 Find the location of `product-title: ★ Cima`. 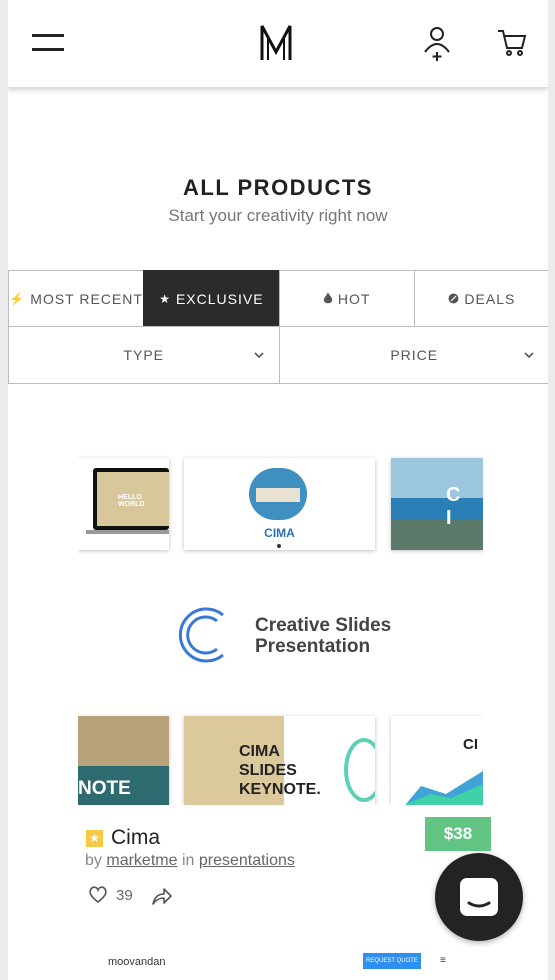

product-title: ★ Cima is located at coordinates (123, 838).